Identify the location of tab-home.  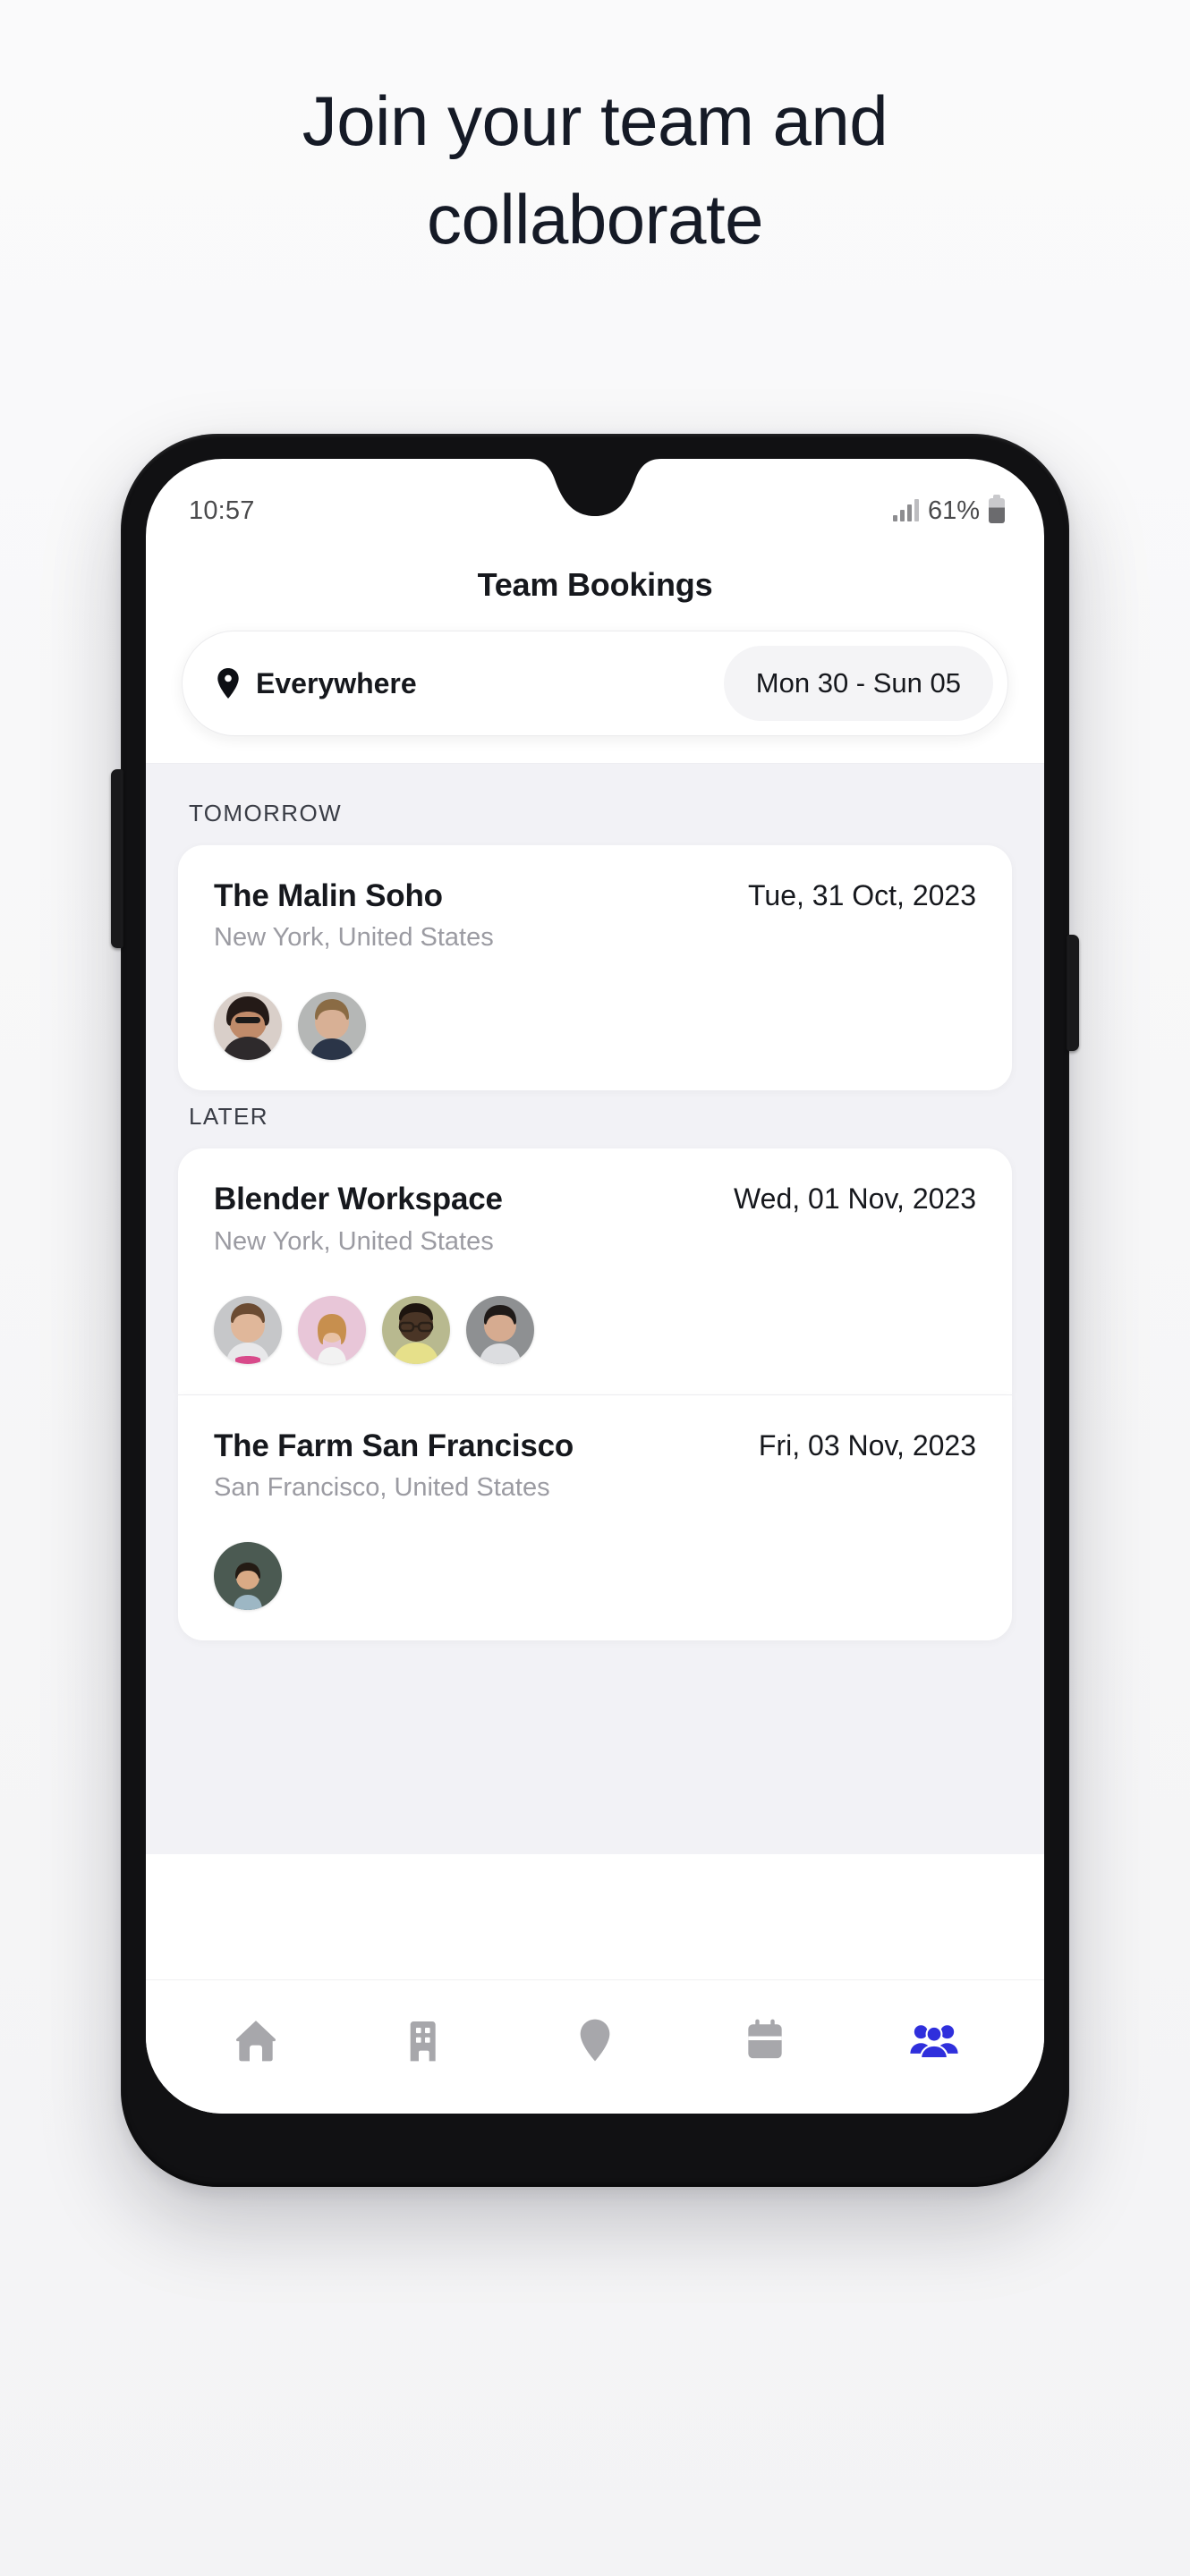
(256, 2040).